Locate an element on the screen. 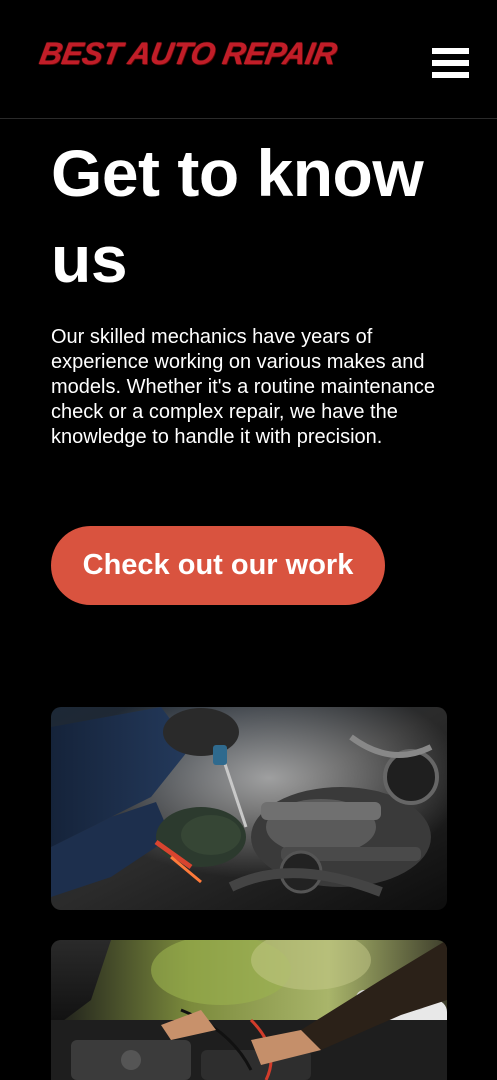 The image size is (497, 1080). hamburger-menu-icon is located at coordinates (451, 64).